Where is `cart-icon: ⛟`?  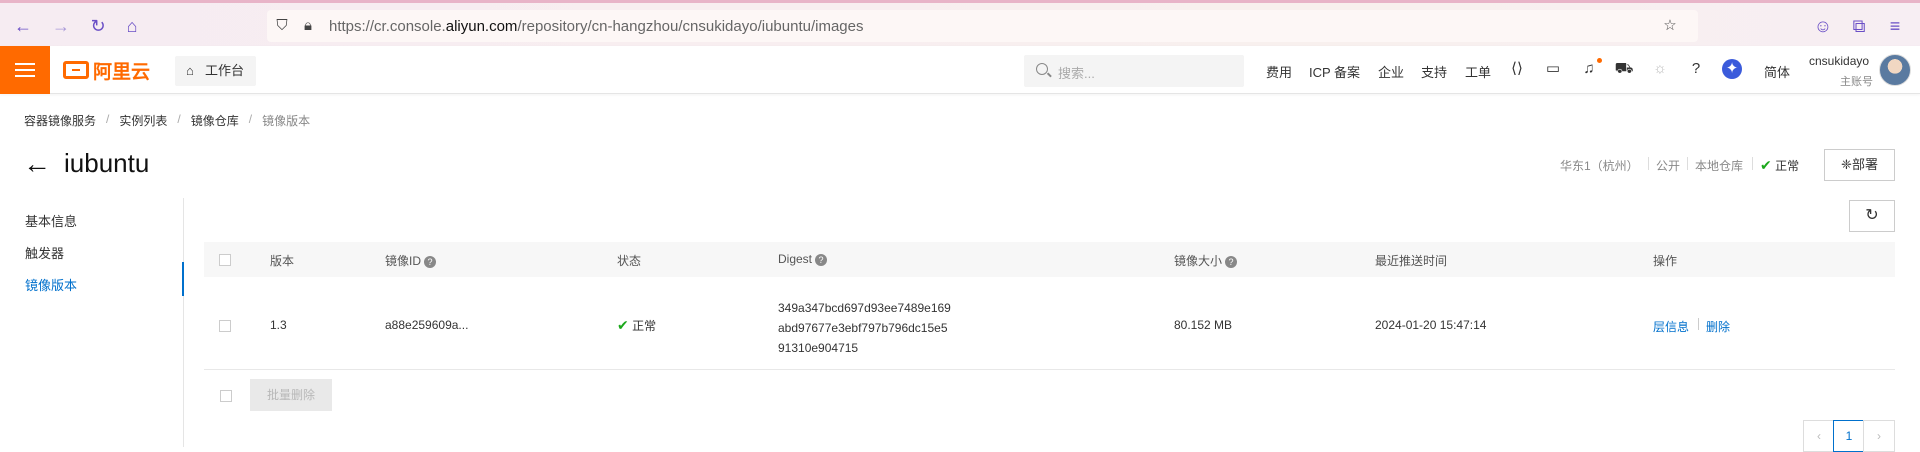 cart-icon: ⛟ is located at coordinates (1624, 69).